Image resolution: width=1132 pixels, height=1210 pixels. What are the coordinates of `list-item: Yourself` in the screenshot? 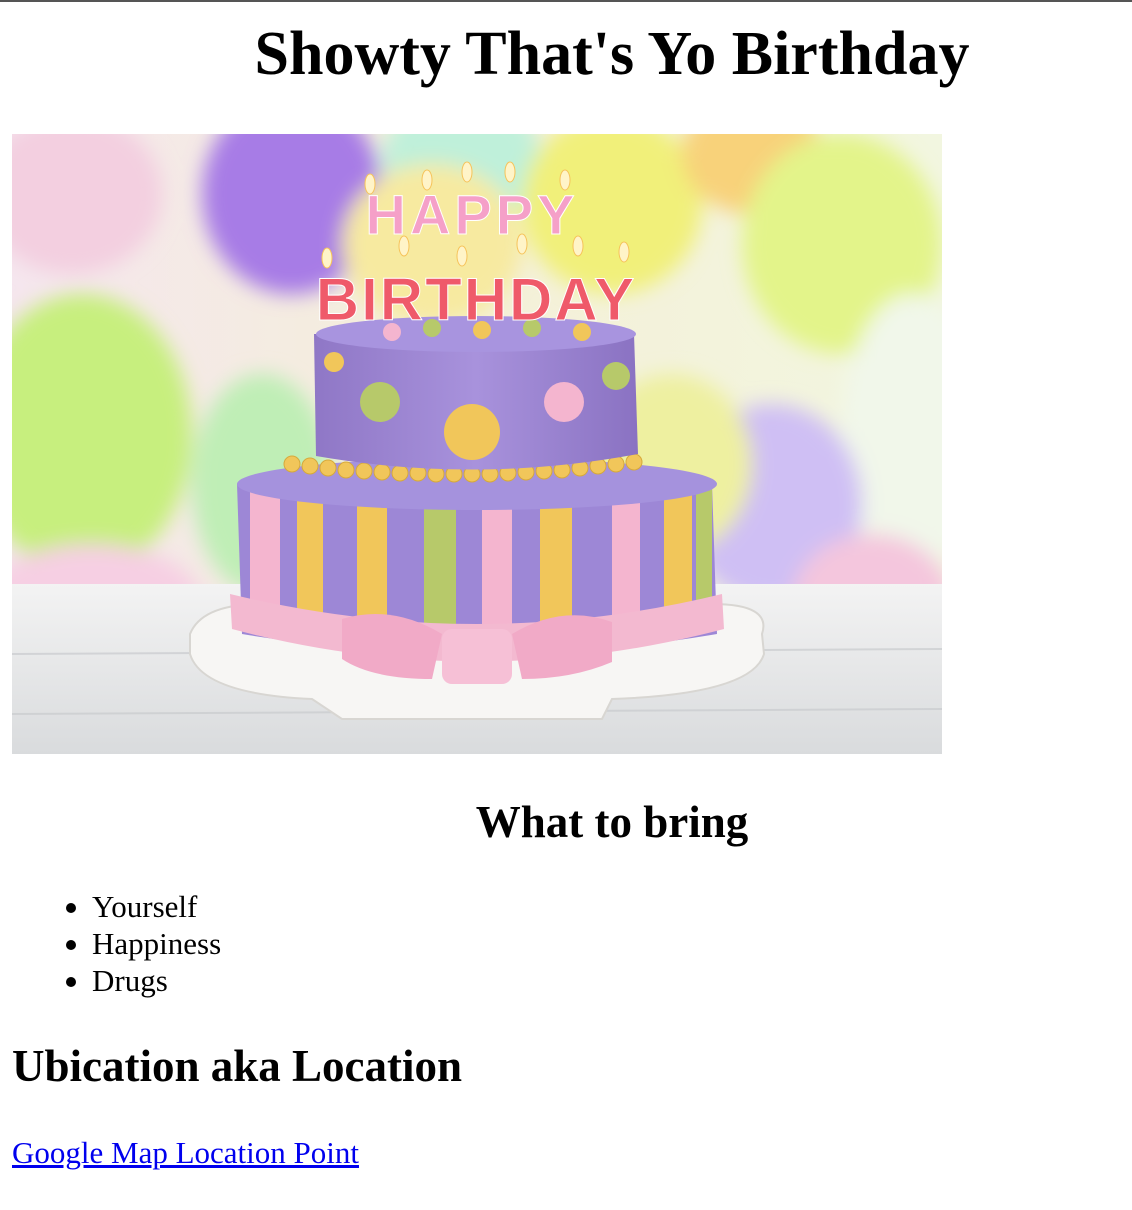 It's located at (143, 906).